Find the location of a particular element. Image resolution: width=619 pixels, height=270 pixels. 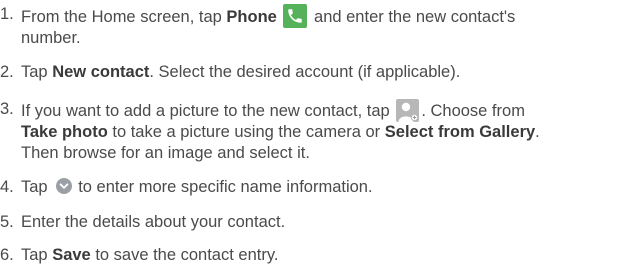

step-number: 1. is located at coordinates (7, 14).